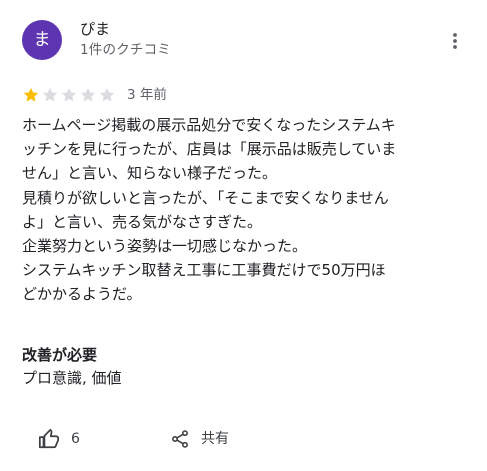  Describe the element at coordinates (95, 29) in the screenshot. I see `author-name: ぴま` at that location.